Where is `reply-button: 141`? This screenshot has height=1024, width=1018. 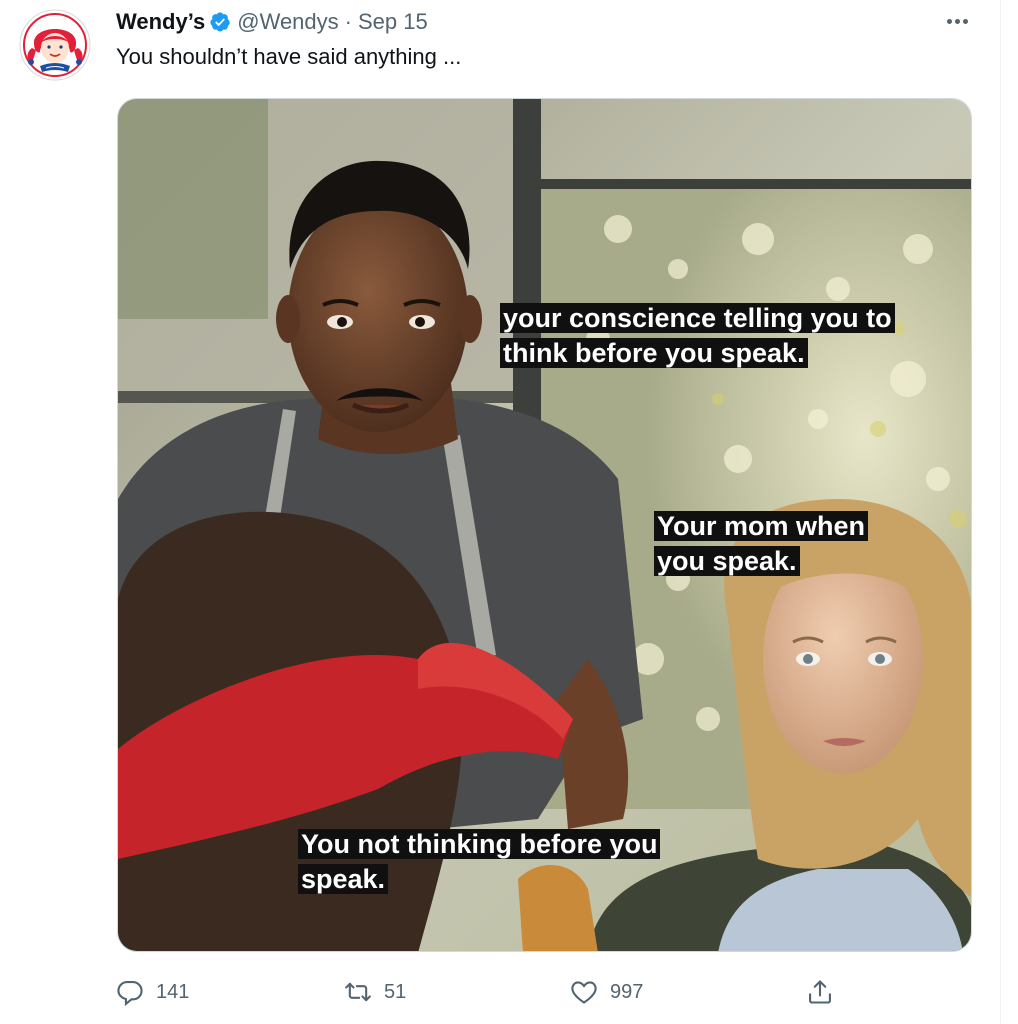 reply-button: 141 is located at coordinates (152, 992).